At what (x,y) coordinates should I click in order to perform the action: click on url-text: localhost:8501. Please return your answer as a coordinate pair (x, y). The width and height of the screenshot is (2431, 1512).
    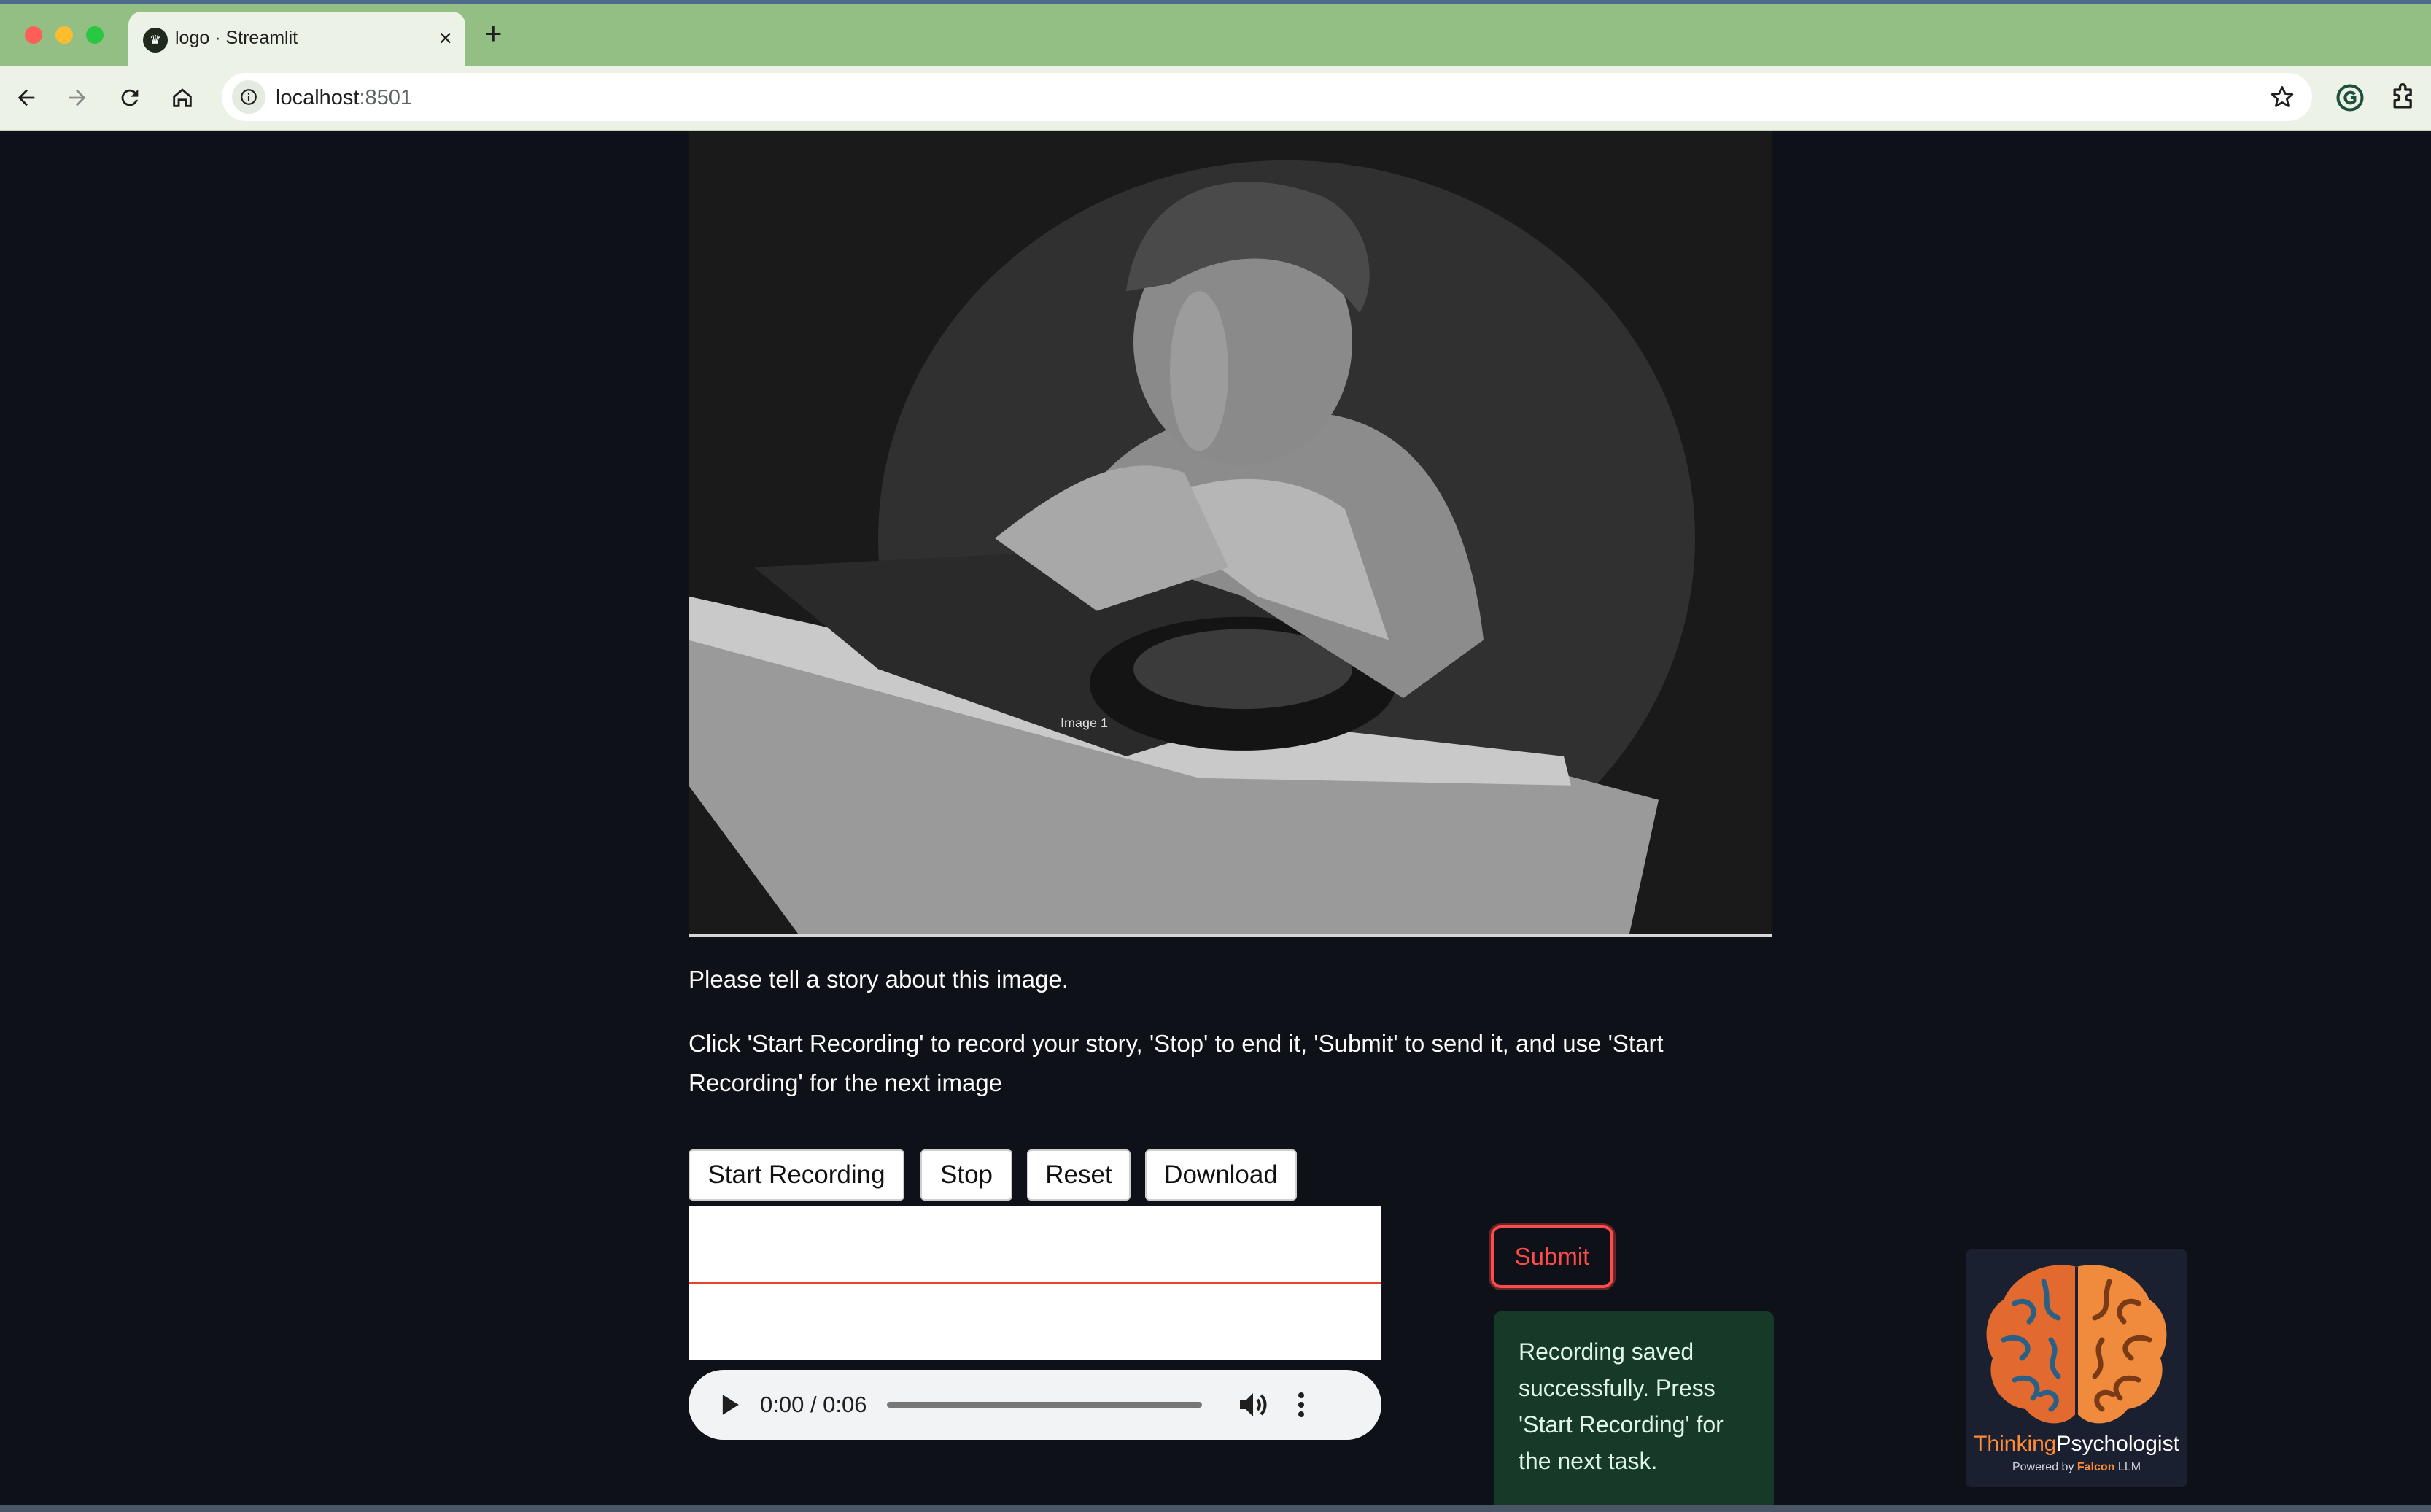
    Looking at the image, I should click on (344, 98).